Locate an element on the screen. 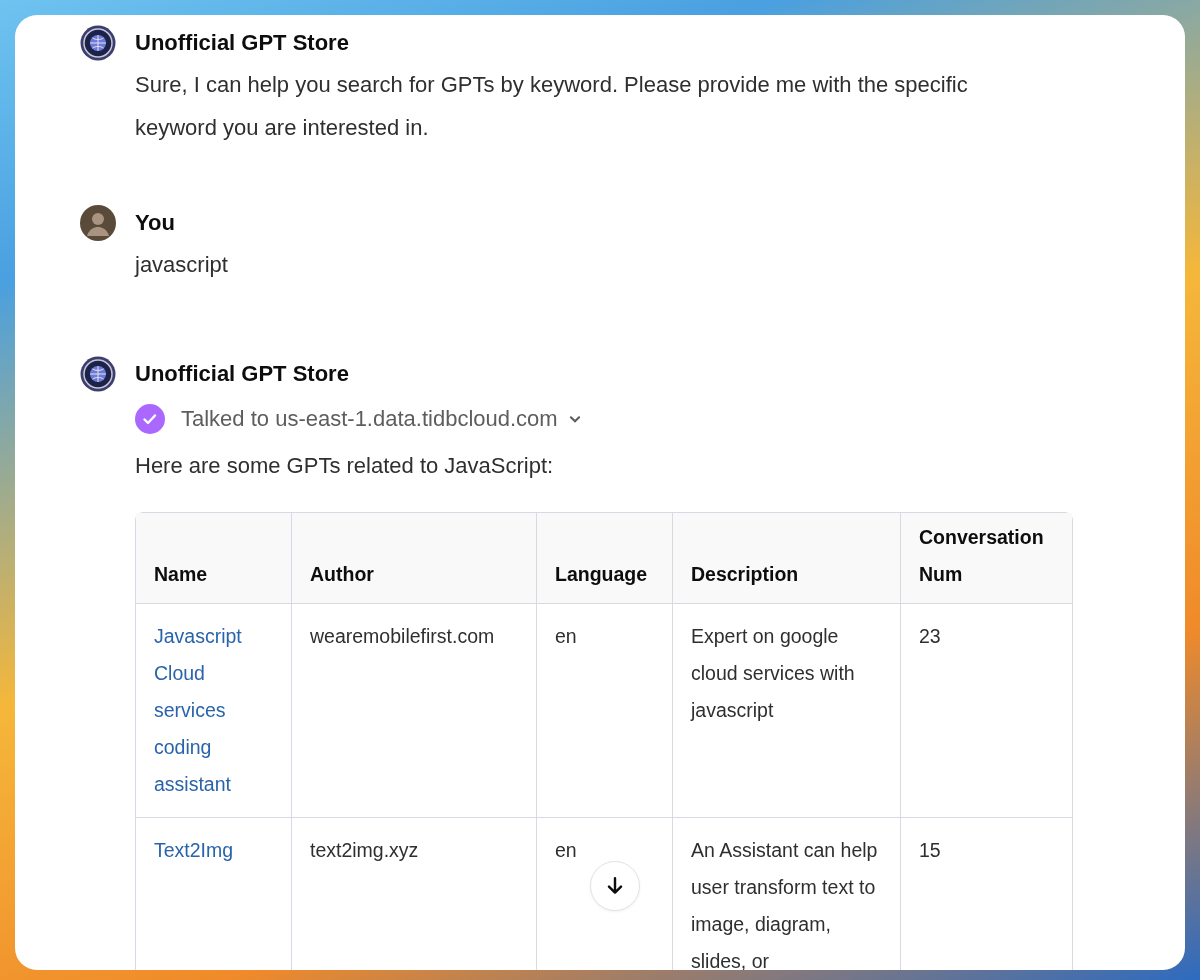 This screenshot has width=1200, height=980. check-circle-icon is located at coordinates (150, 419).